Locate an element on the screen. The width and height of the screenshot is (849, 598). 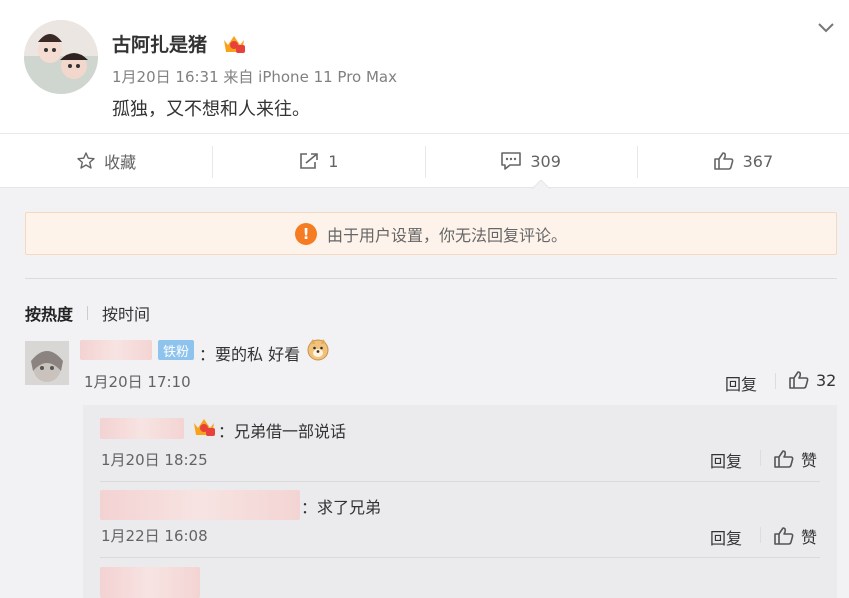
star-icon is located at coordinates (86, 160).